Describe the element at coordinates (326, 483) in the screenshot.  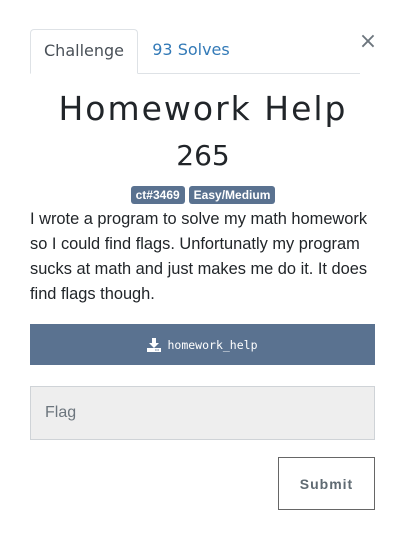
I see `submit-button: Submit` at that location.